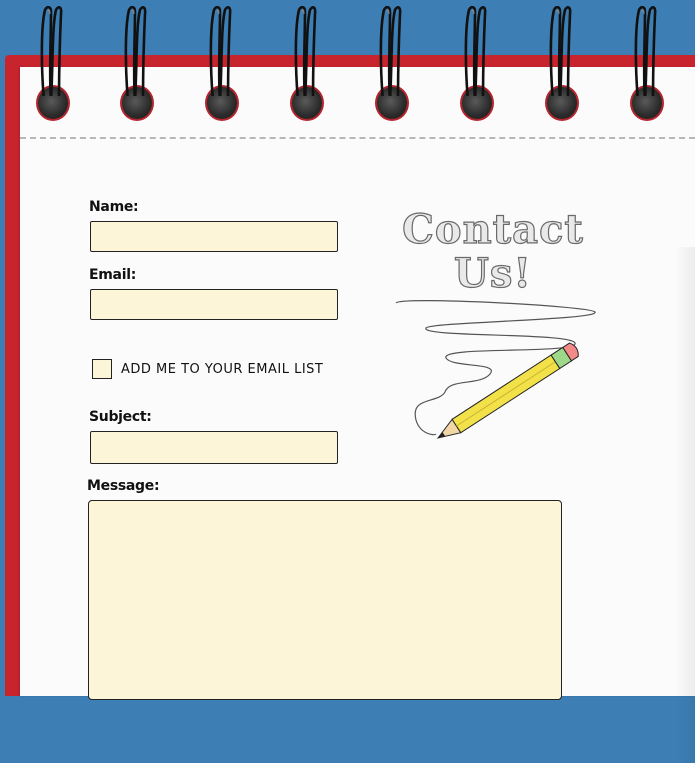 This screenshot has width=695, height=763. Describe the element at coordinates (492, 229) in the screenshot. I see `heading-line-1: Contact` at that location.